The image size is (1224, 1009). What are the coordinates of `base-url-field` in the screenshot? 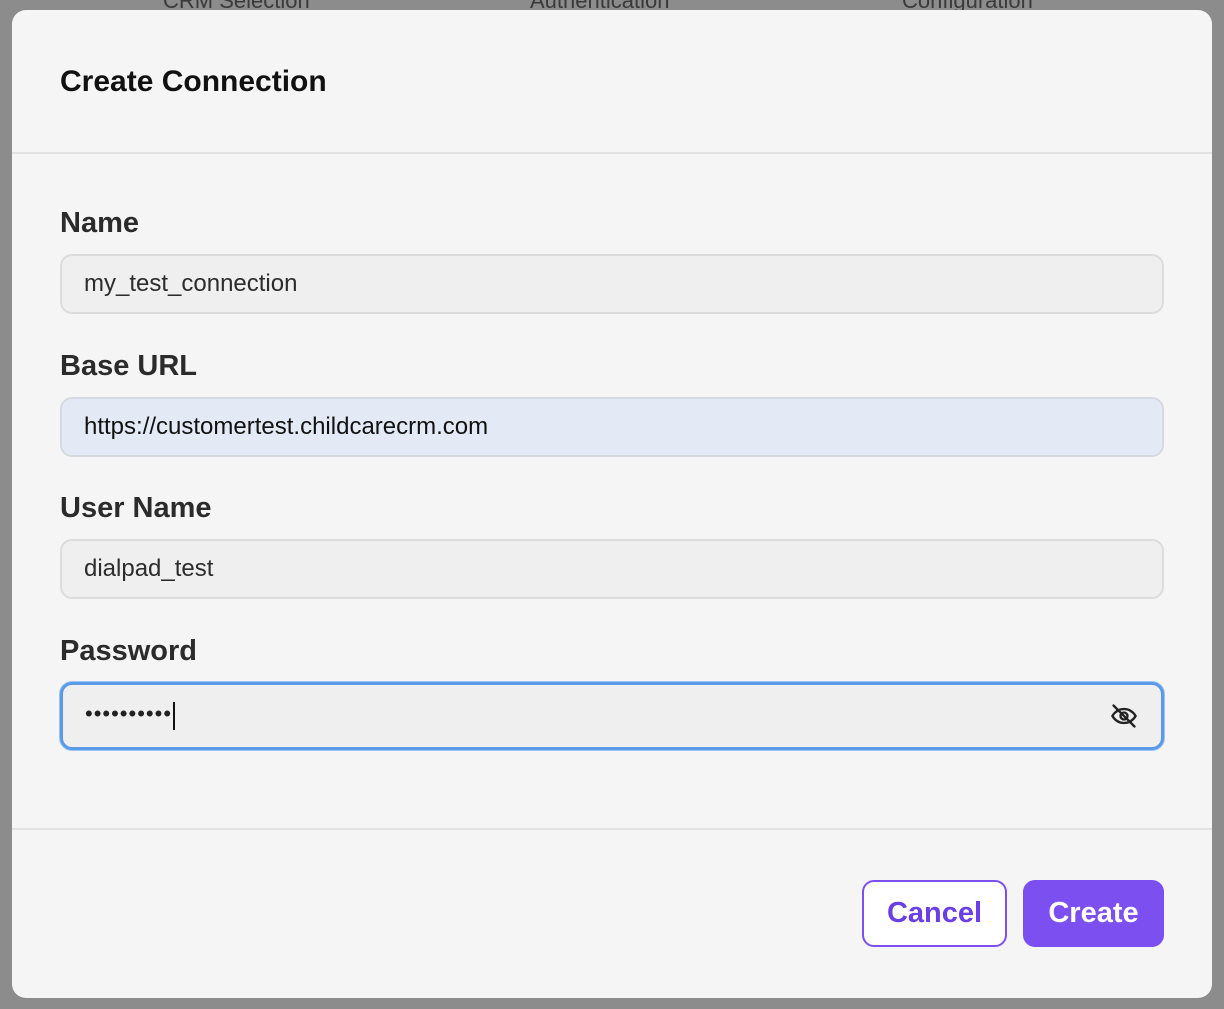 It's located at (612, 427).